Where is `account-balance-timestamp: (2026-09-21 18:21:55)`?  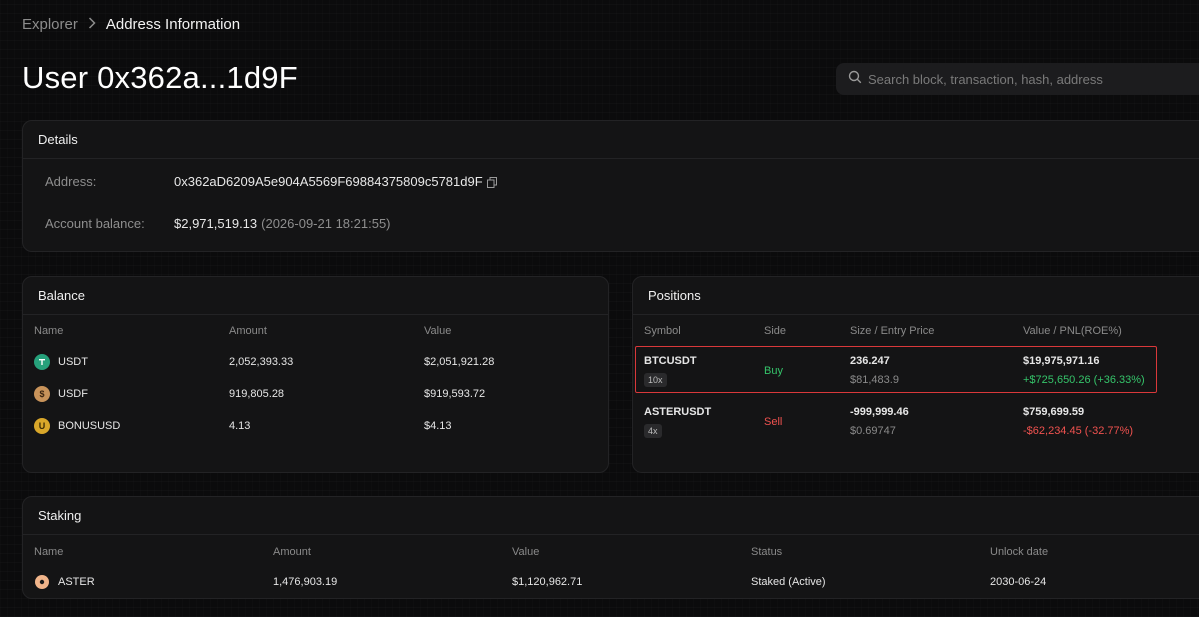
account-balance-timestamp: (2026-09-21 18:21:55) is located at coordinates (326, 223).